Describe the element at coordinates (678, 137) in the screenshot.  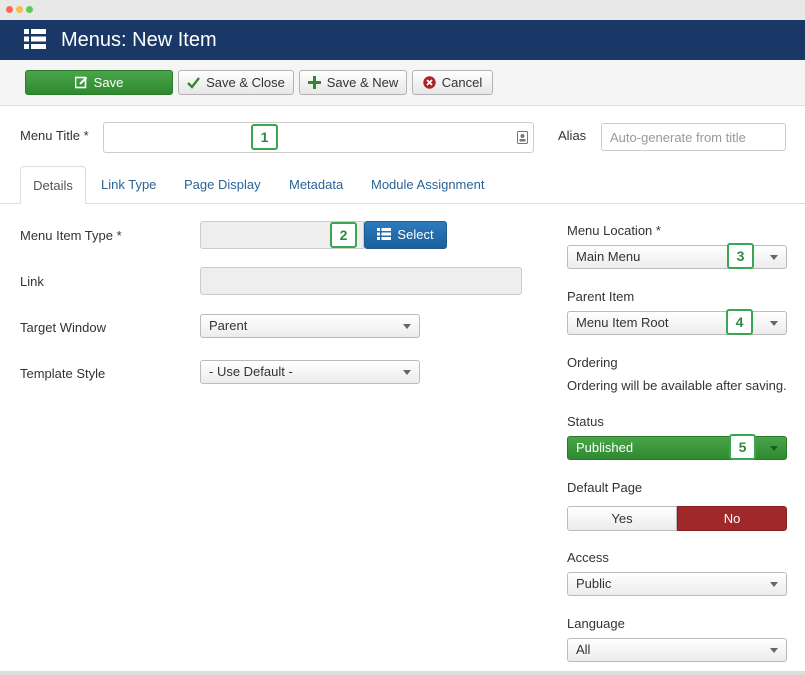
I see `alias-placeholder: Auto-generate from title` at that location.